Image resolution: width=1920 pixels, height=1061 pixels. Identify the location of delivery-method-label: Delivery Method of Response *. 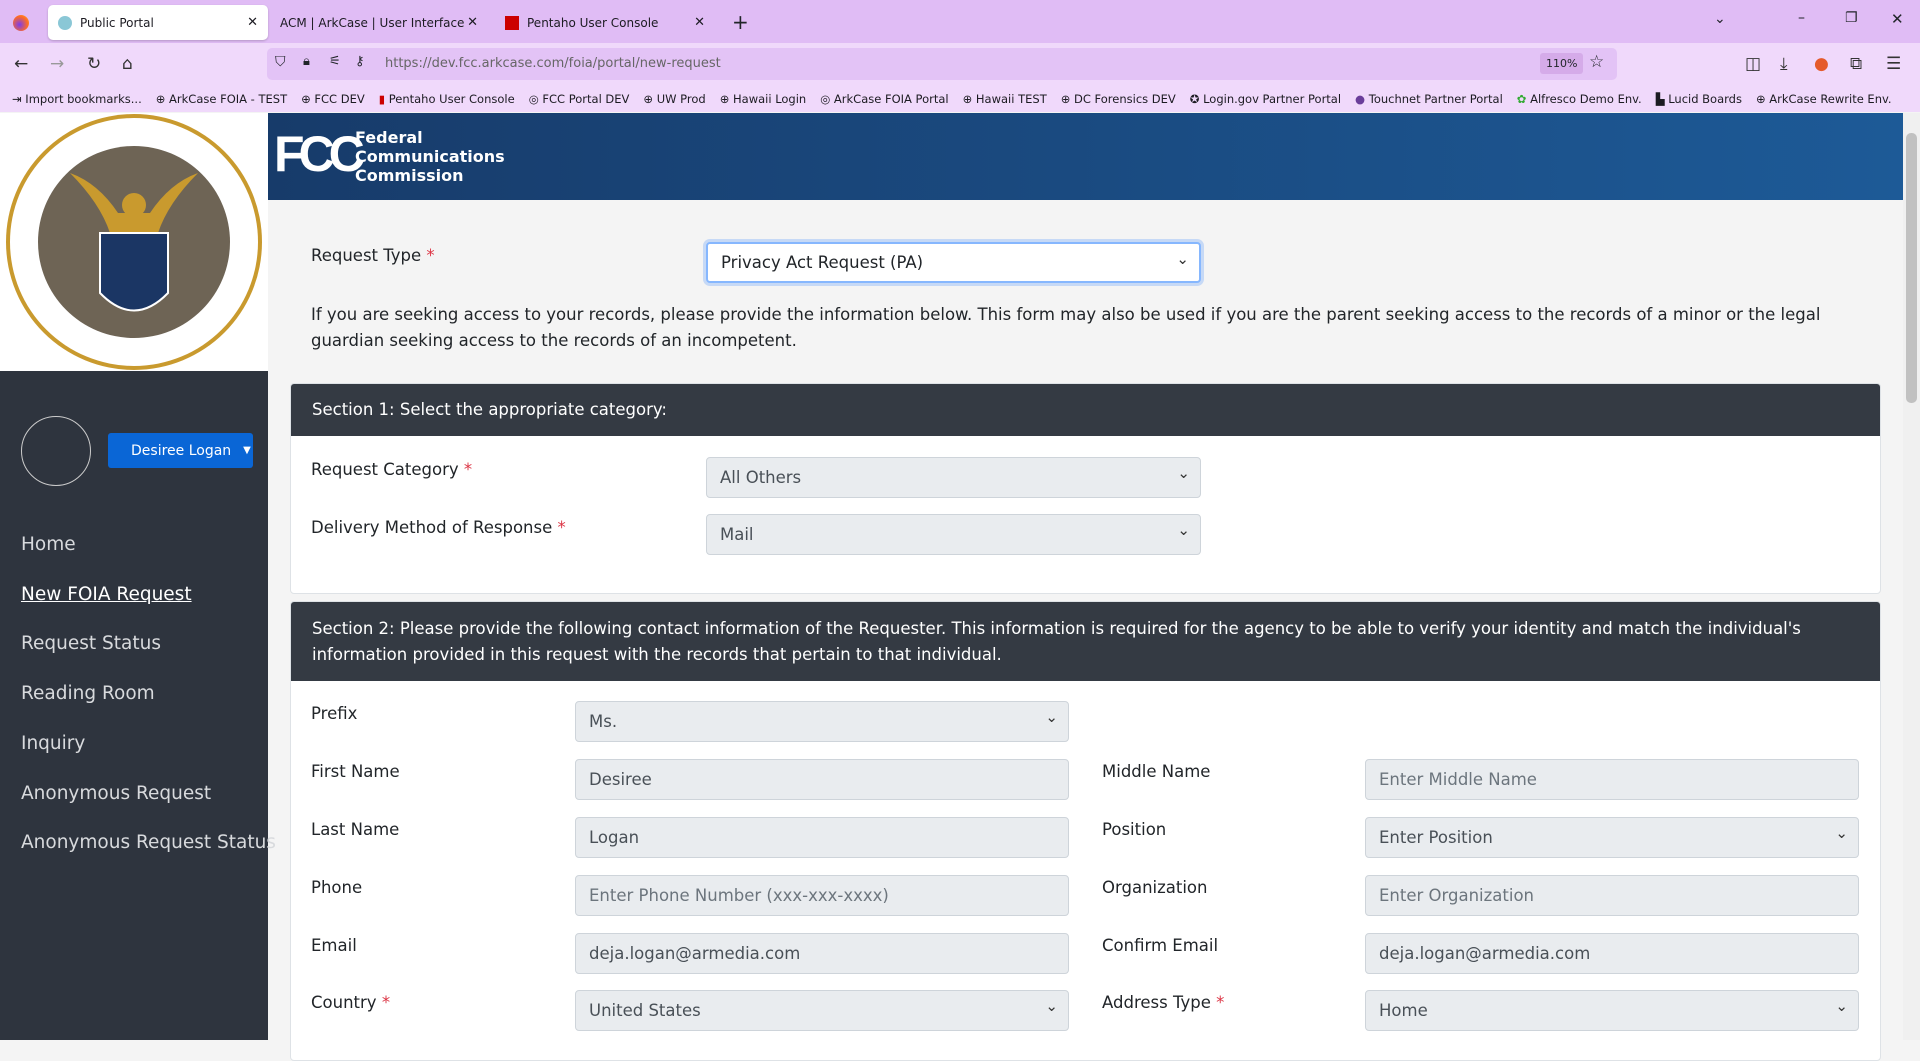
(438, 527).